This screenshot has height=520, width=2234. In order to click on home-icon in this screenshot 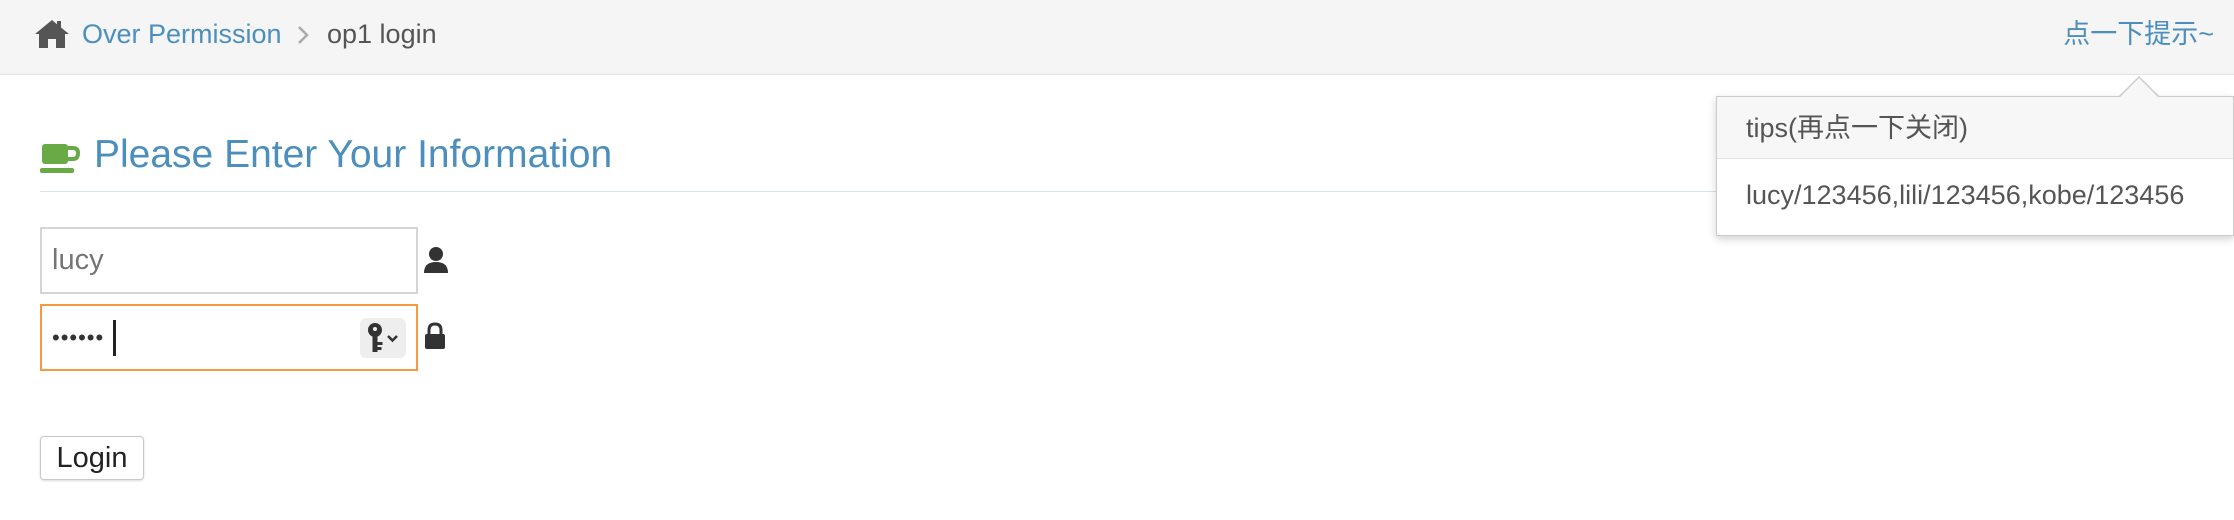, I will do `click(52, 34)`.